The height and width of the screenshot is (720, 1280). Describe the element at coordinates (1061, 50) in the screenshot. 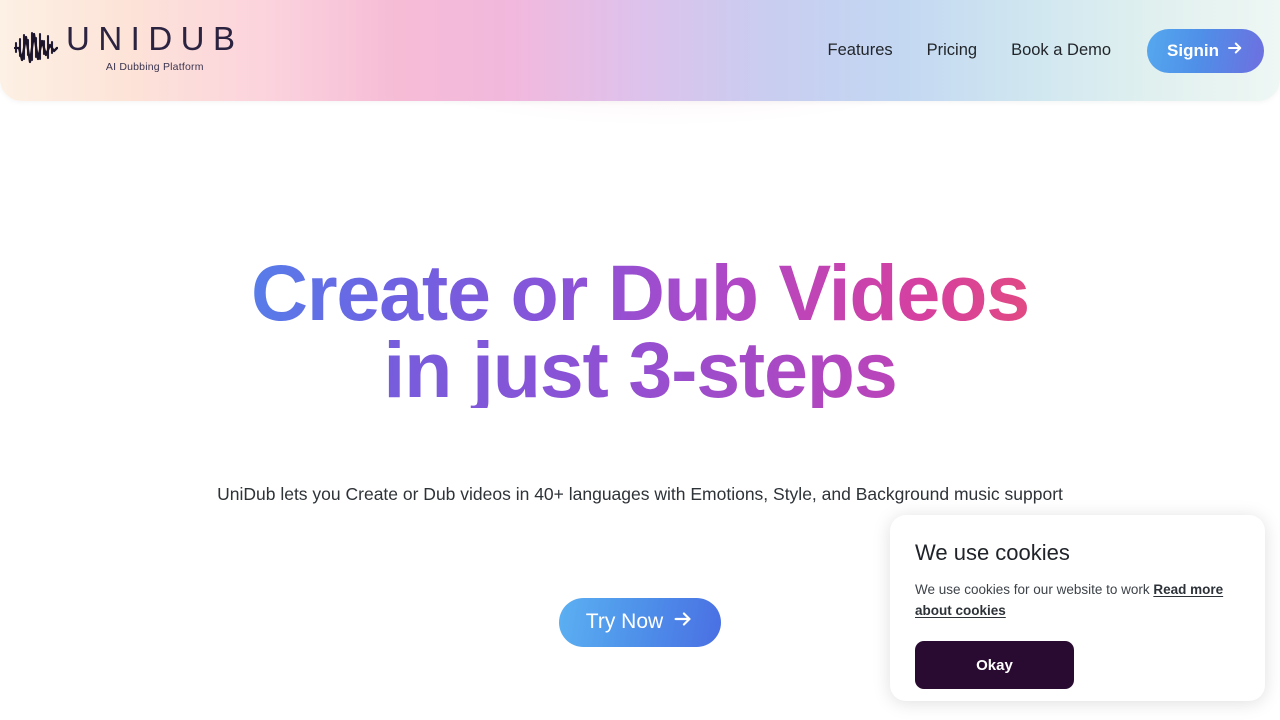

I see `nav-item-book-a-demo: Book a Demo` at that location.